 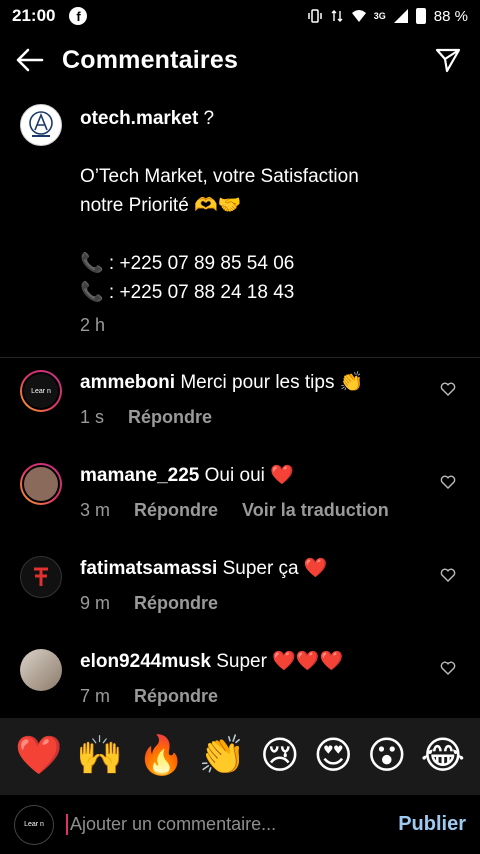 What do you see at coordinates (443, 756) in the screenshot?
I see `emoji-laughing-button: 😂` at bounding box center [443, 756].